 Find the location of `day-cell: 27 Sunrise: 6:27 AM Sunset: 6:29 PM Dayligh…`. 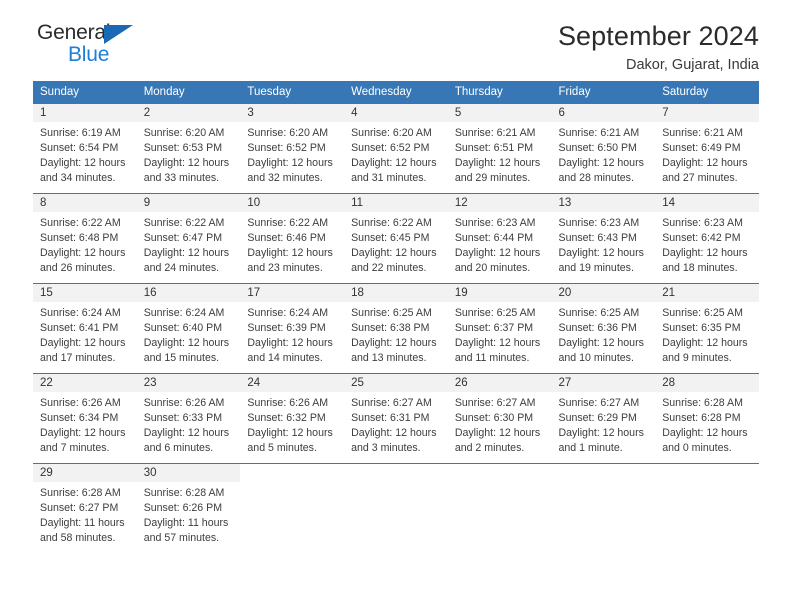

day-cell: 27 Sunrise: 6:27 AM Sunset: 6:29 PM Dayligh… is located at coordinates (603, 418).